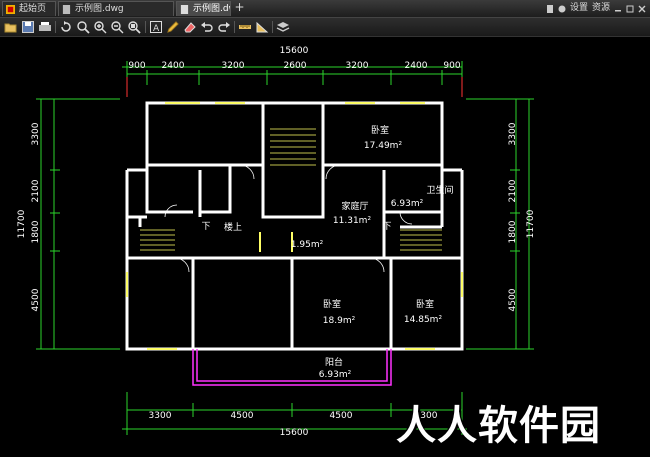 Image resolution: width=650 pixels, height=457 pixels. I want to click on tab-bar: 起始页 示例图.dwg 示例图.dwg + 设置 资源, so click(325, 9).